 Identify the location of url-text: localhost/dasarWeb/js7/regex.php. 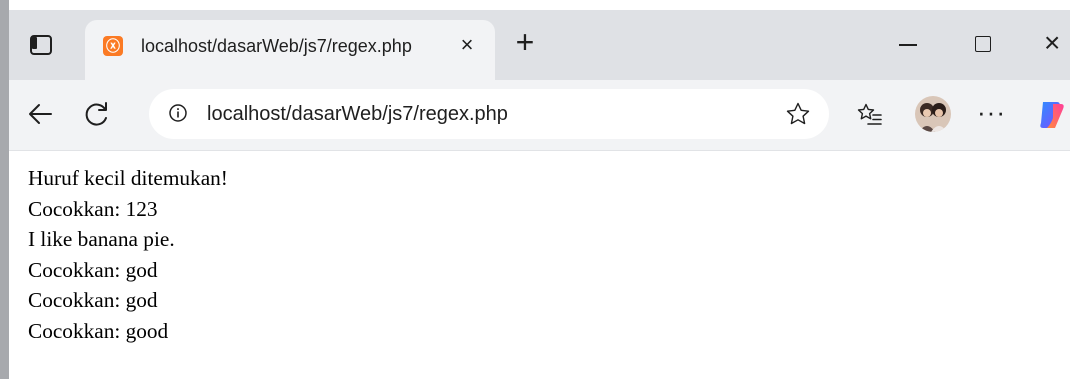
(357, 114).